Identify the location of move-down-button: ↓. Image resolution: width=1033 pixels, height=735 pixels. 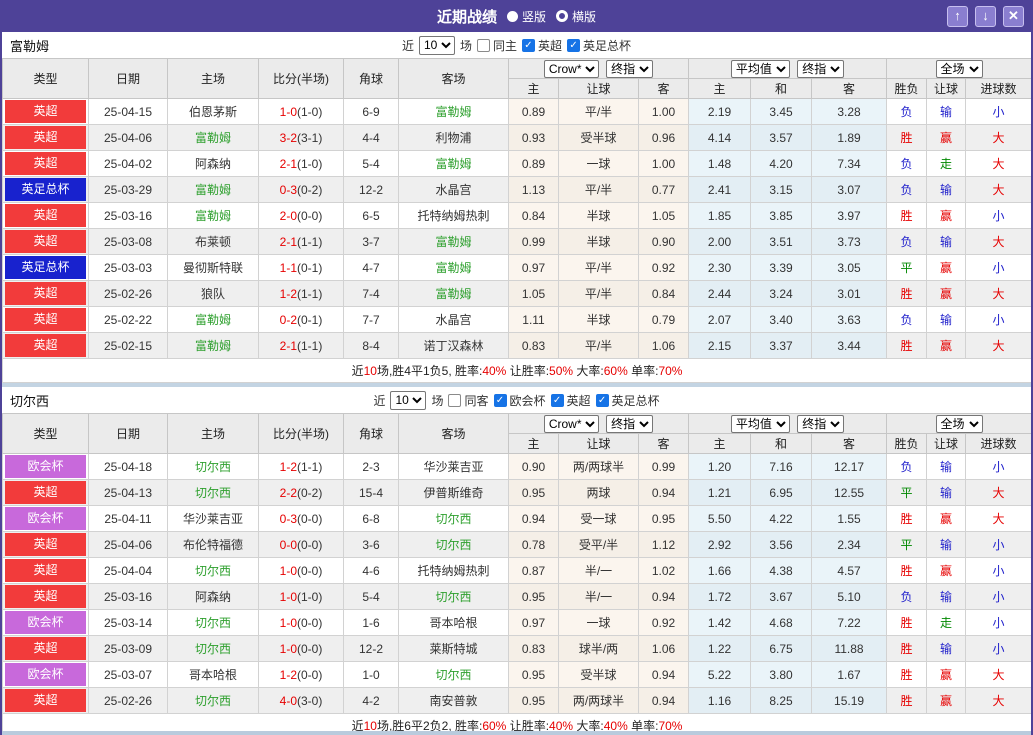
(985, 16).